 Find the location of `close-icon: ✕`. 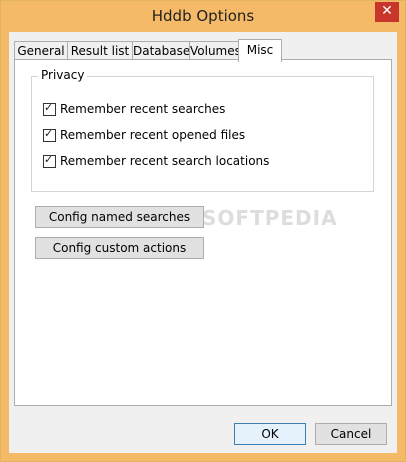

close-icon: ✕ is located at coordinates (387, 11).